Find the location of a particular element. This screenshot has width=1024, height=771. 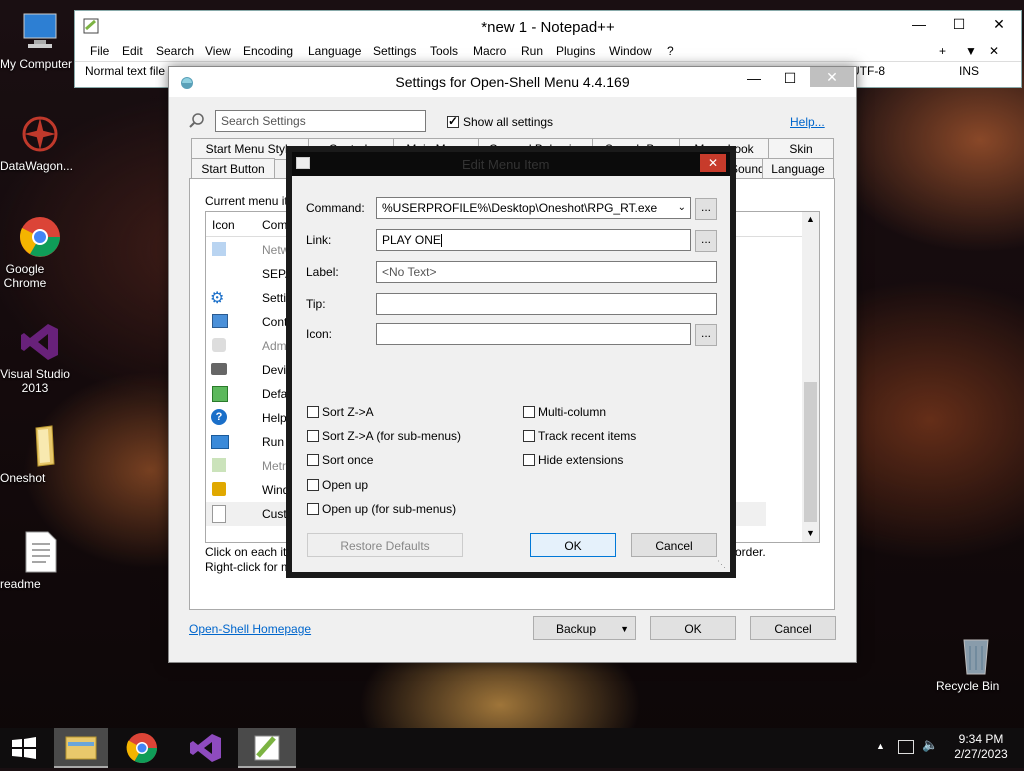

notepad-titlebar: *new 1 - Notepad++ — ☐ ✕ is located at coordinates (548, 26).